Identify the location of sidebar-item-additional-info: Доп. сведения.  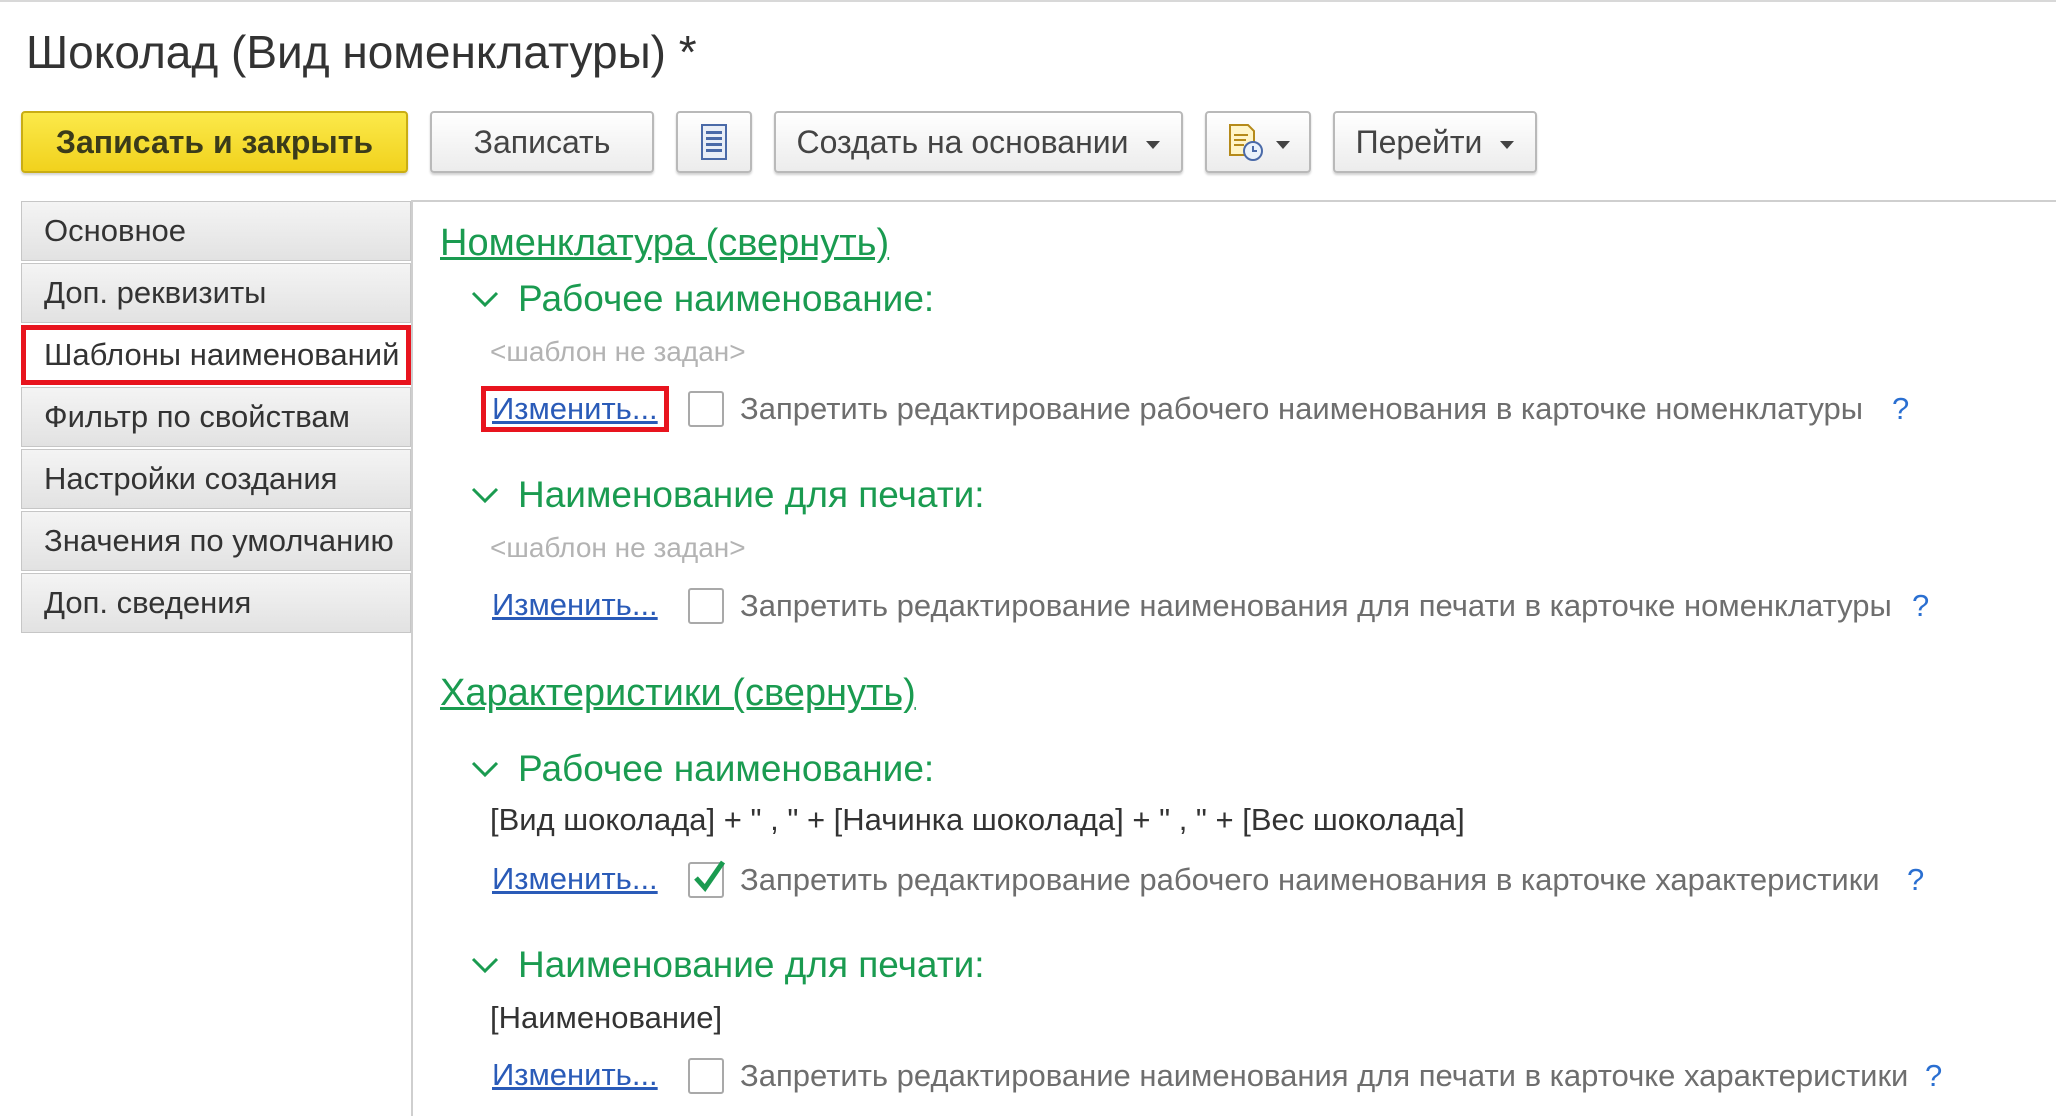
(216, 603).